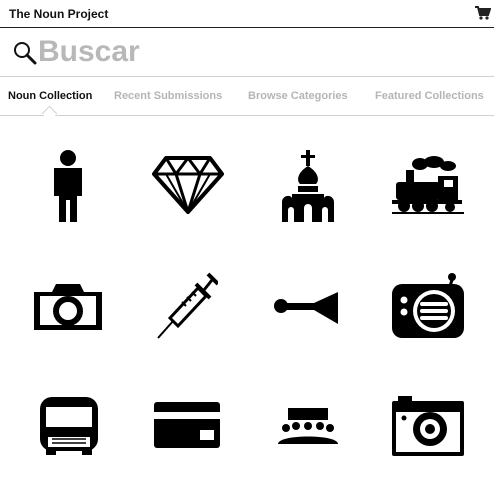  Describe the element at coordinates (49, 113) in the screenshot. I see `active-tab-pointer` at that location.